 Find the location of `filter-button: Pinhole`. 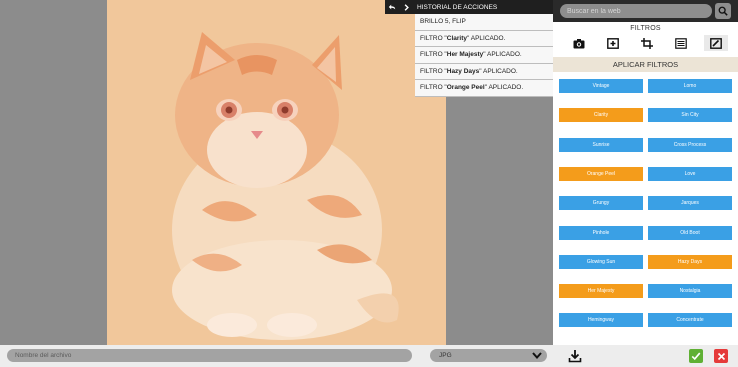

filter-button: Pinhole is located at coordinates (601, 232).